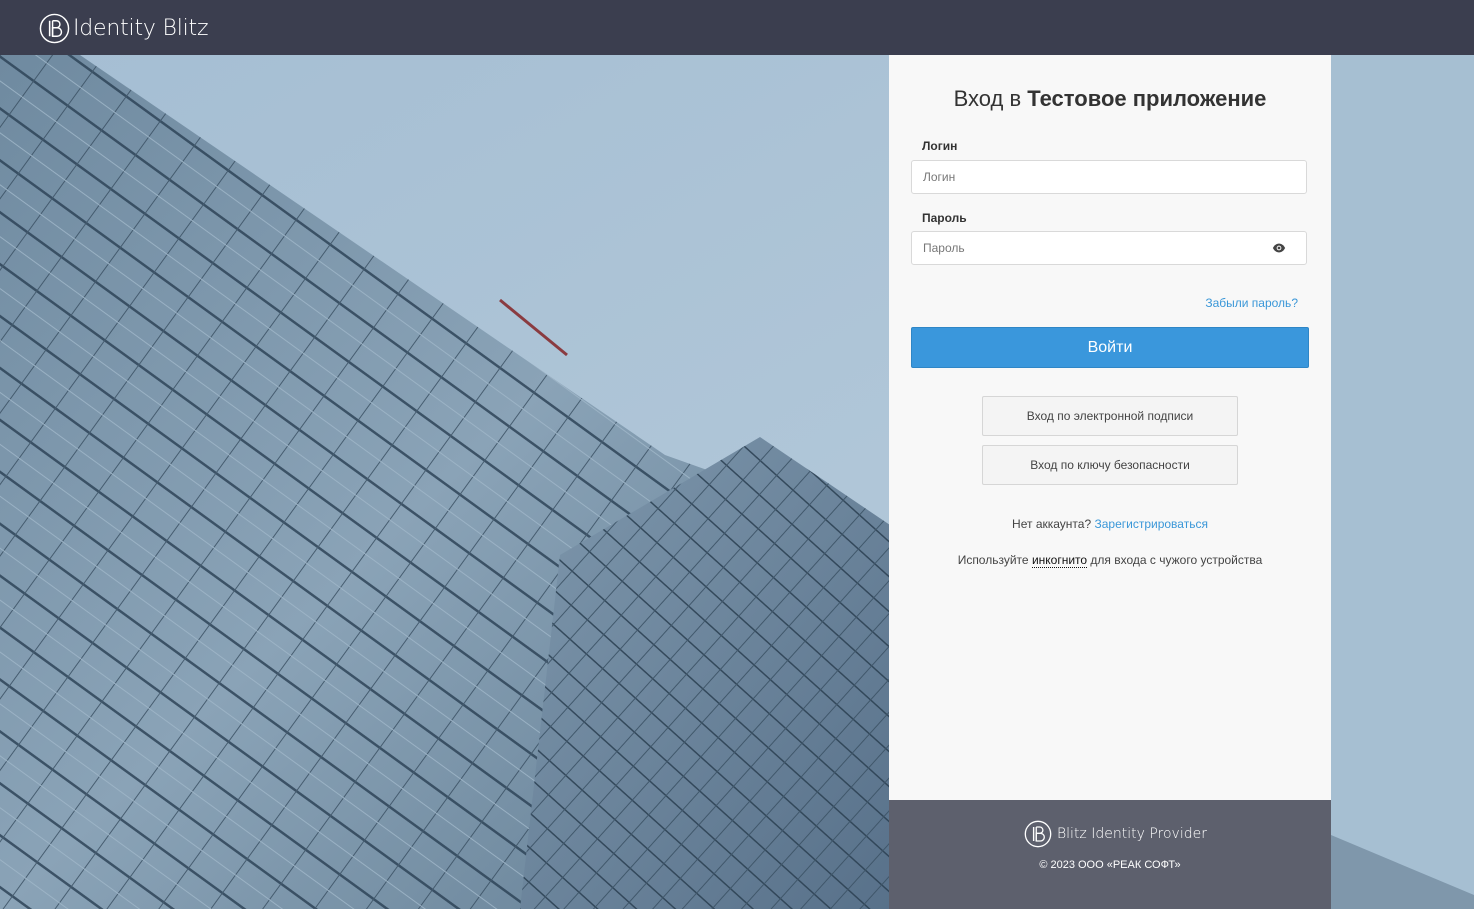  What do you see at coordinates (1110, 416) in the screenshot?
I see `esign-login-button: Вход по электронной подписи` at bounding box center [1110, 416].